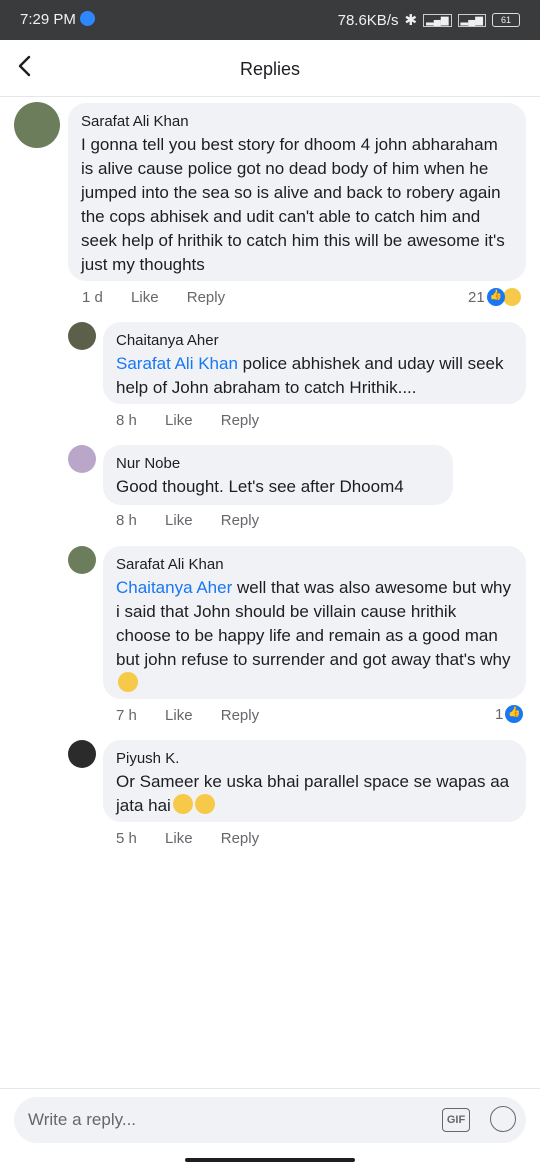 The width and height of the screenshot is (540, 1171). I want to click on comment-actions: 1 d Like Reply, so click(165, 297).